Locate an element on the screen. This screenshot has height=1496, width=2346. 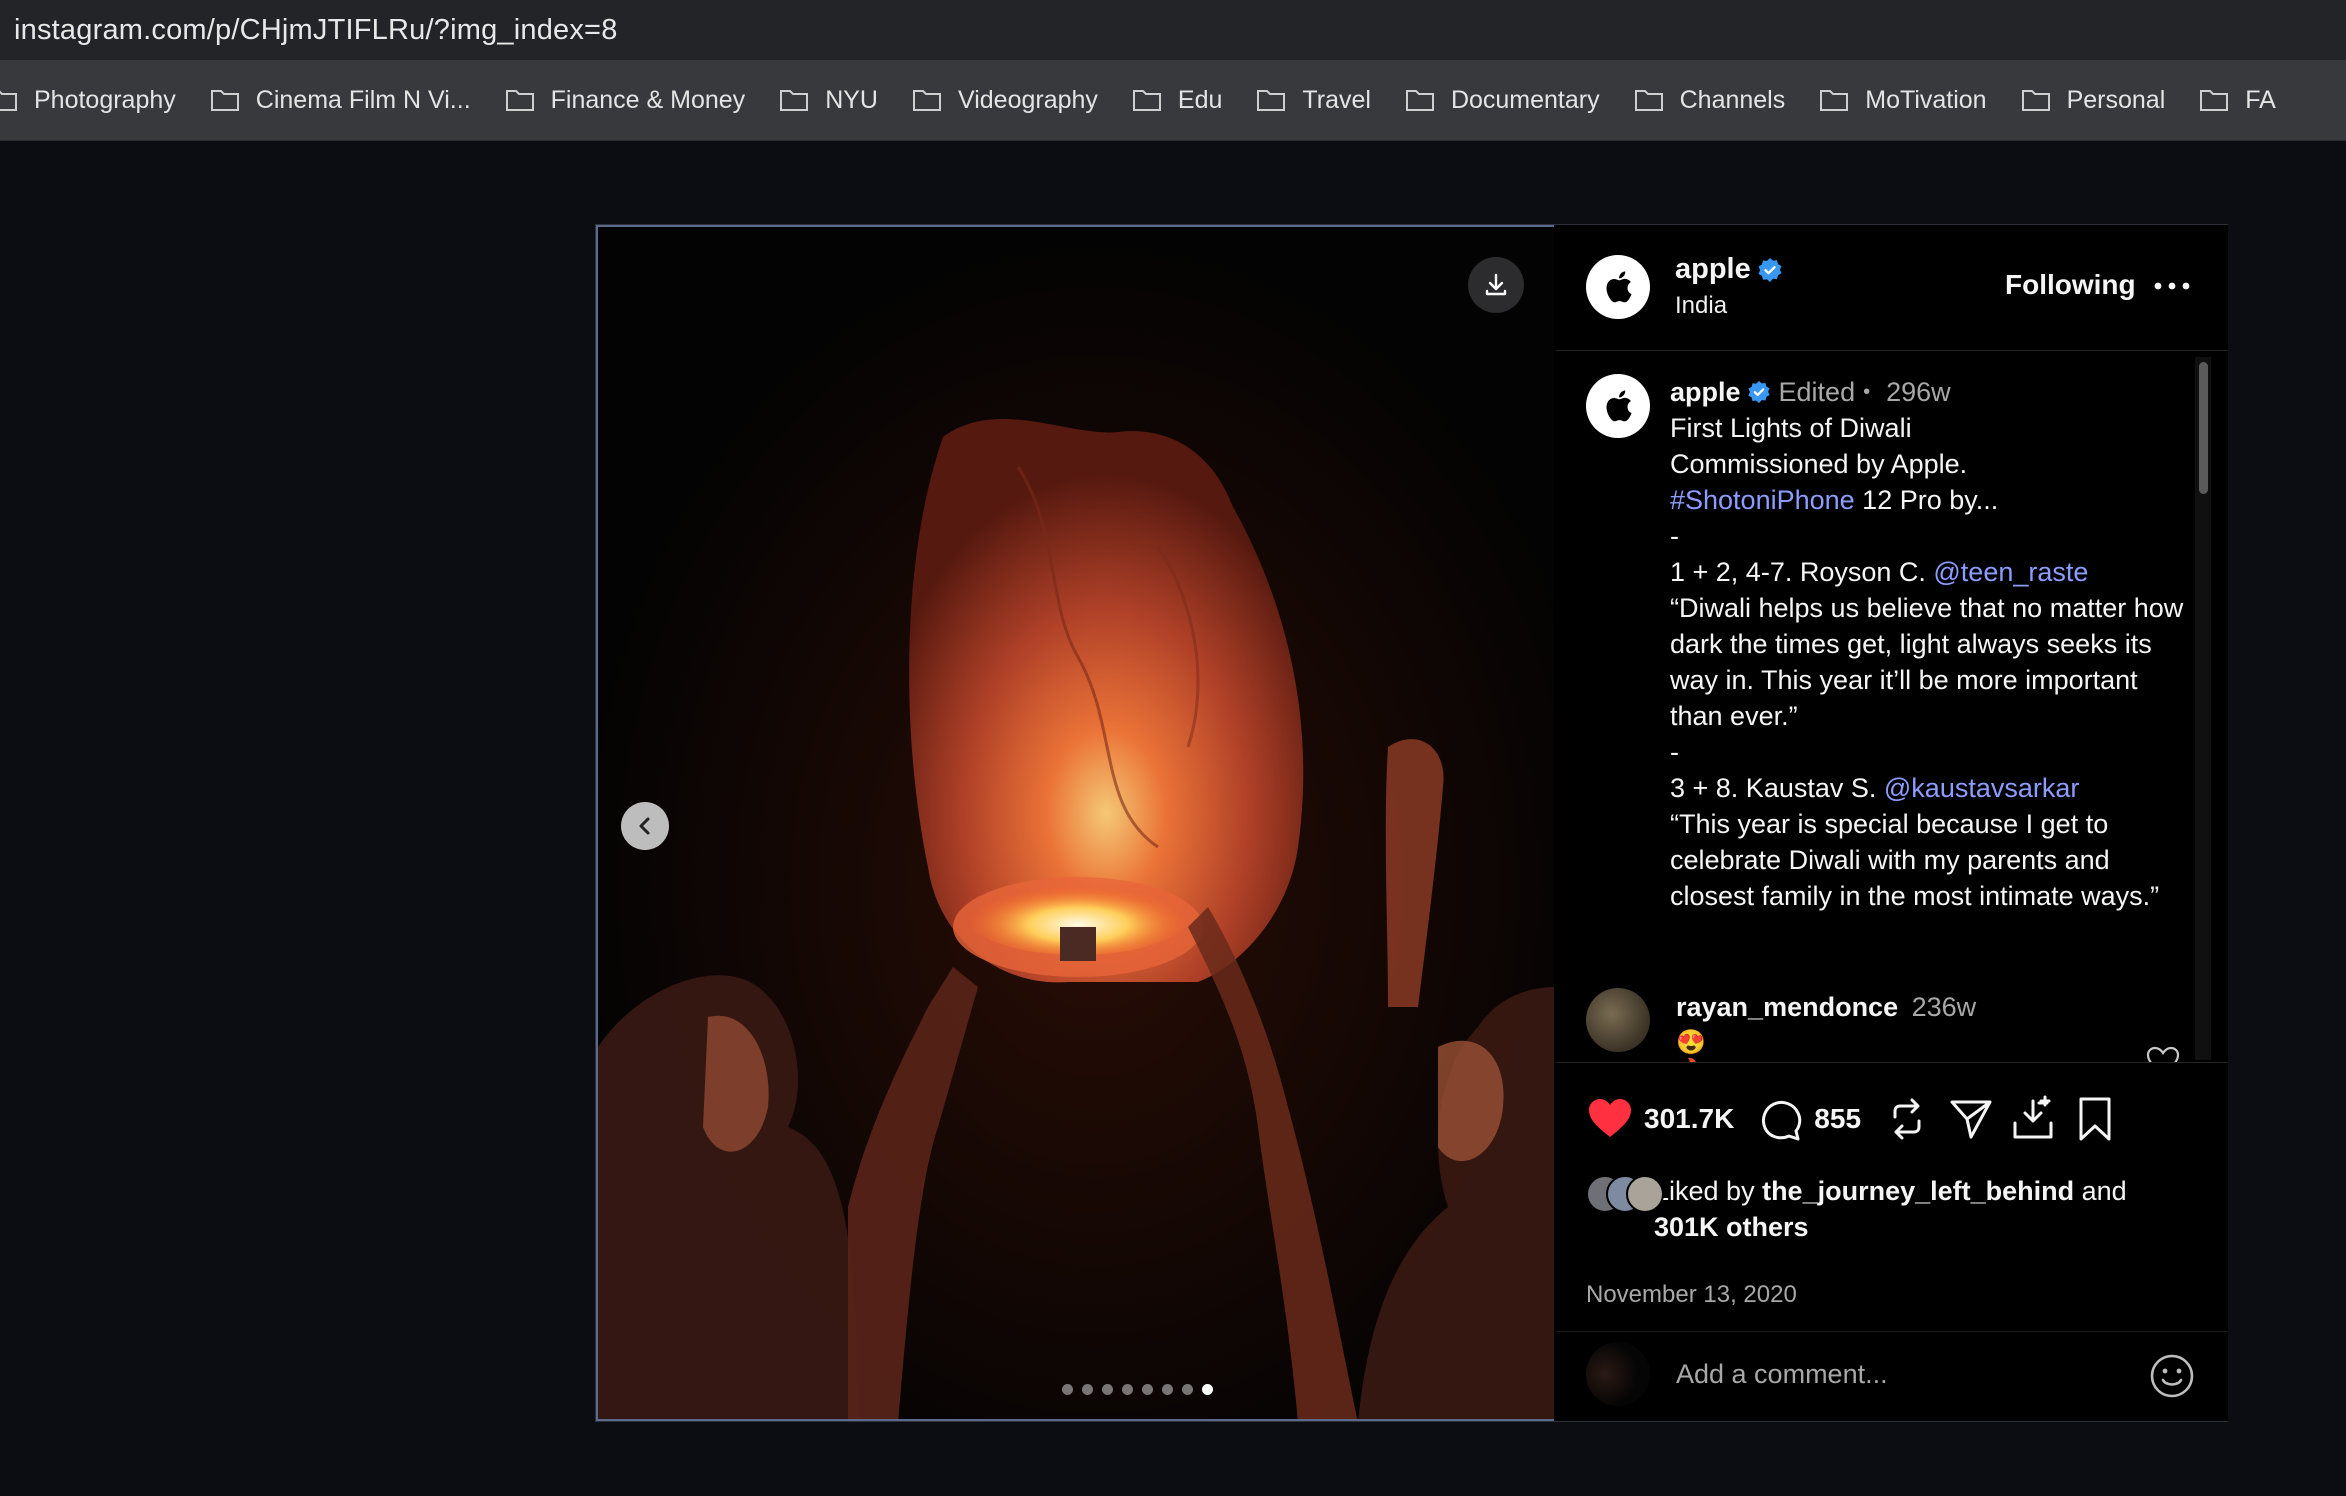
commenter-username: rayan_mendonce is located at coordinates (1787, 1007).